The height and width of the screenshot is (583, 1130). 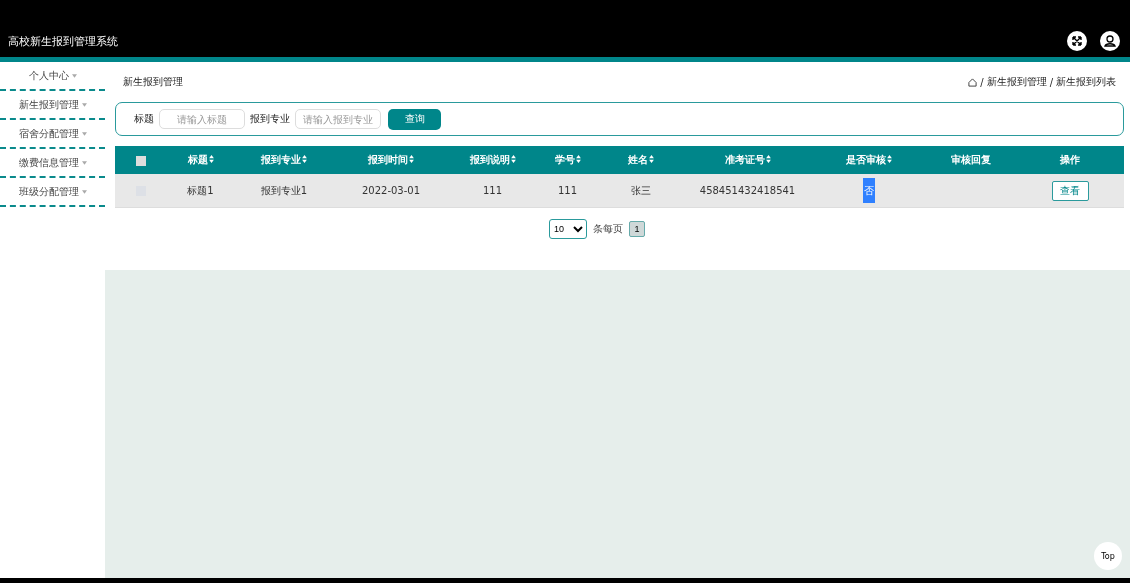 I want to click on search-button: 查询, so click(x=414, y=119).